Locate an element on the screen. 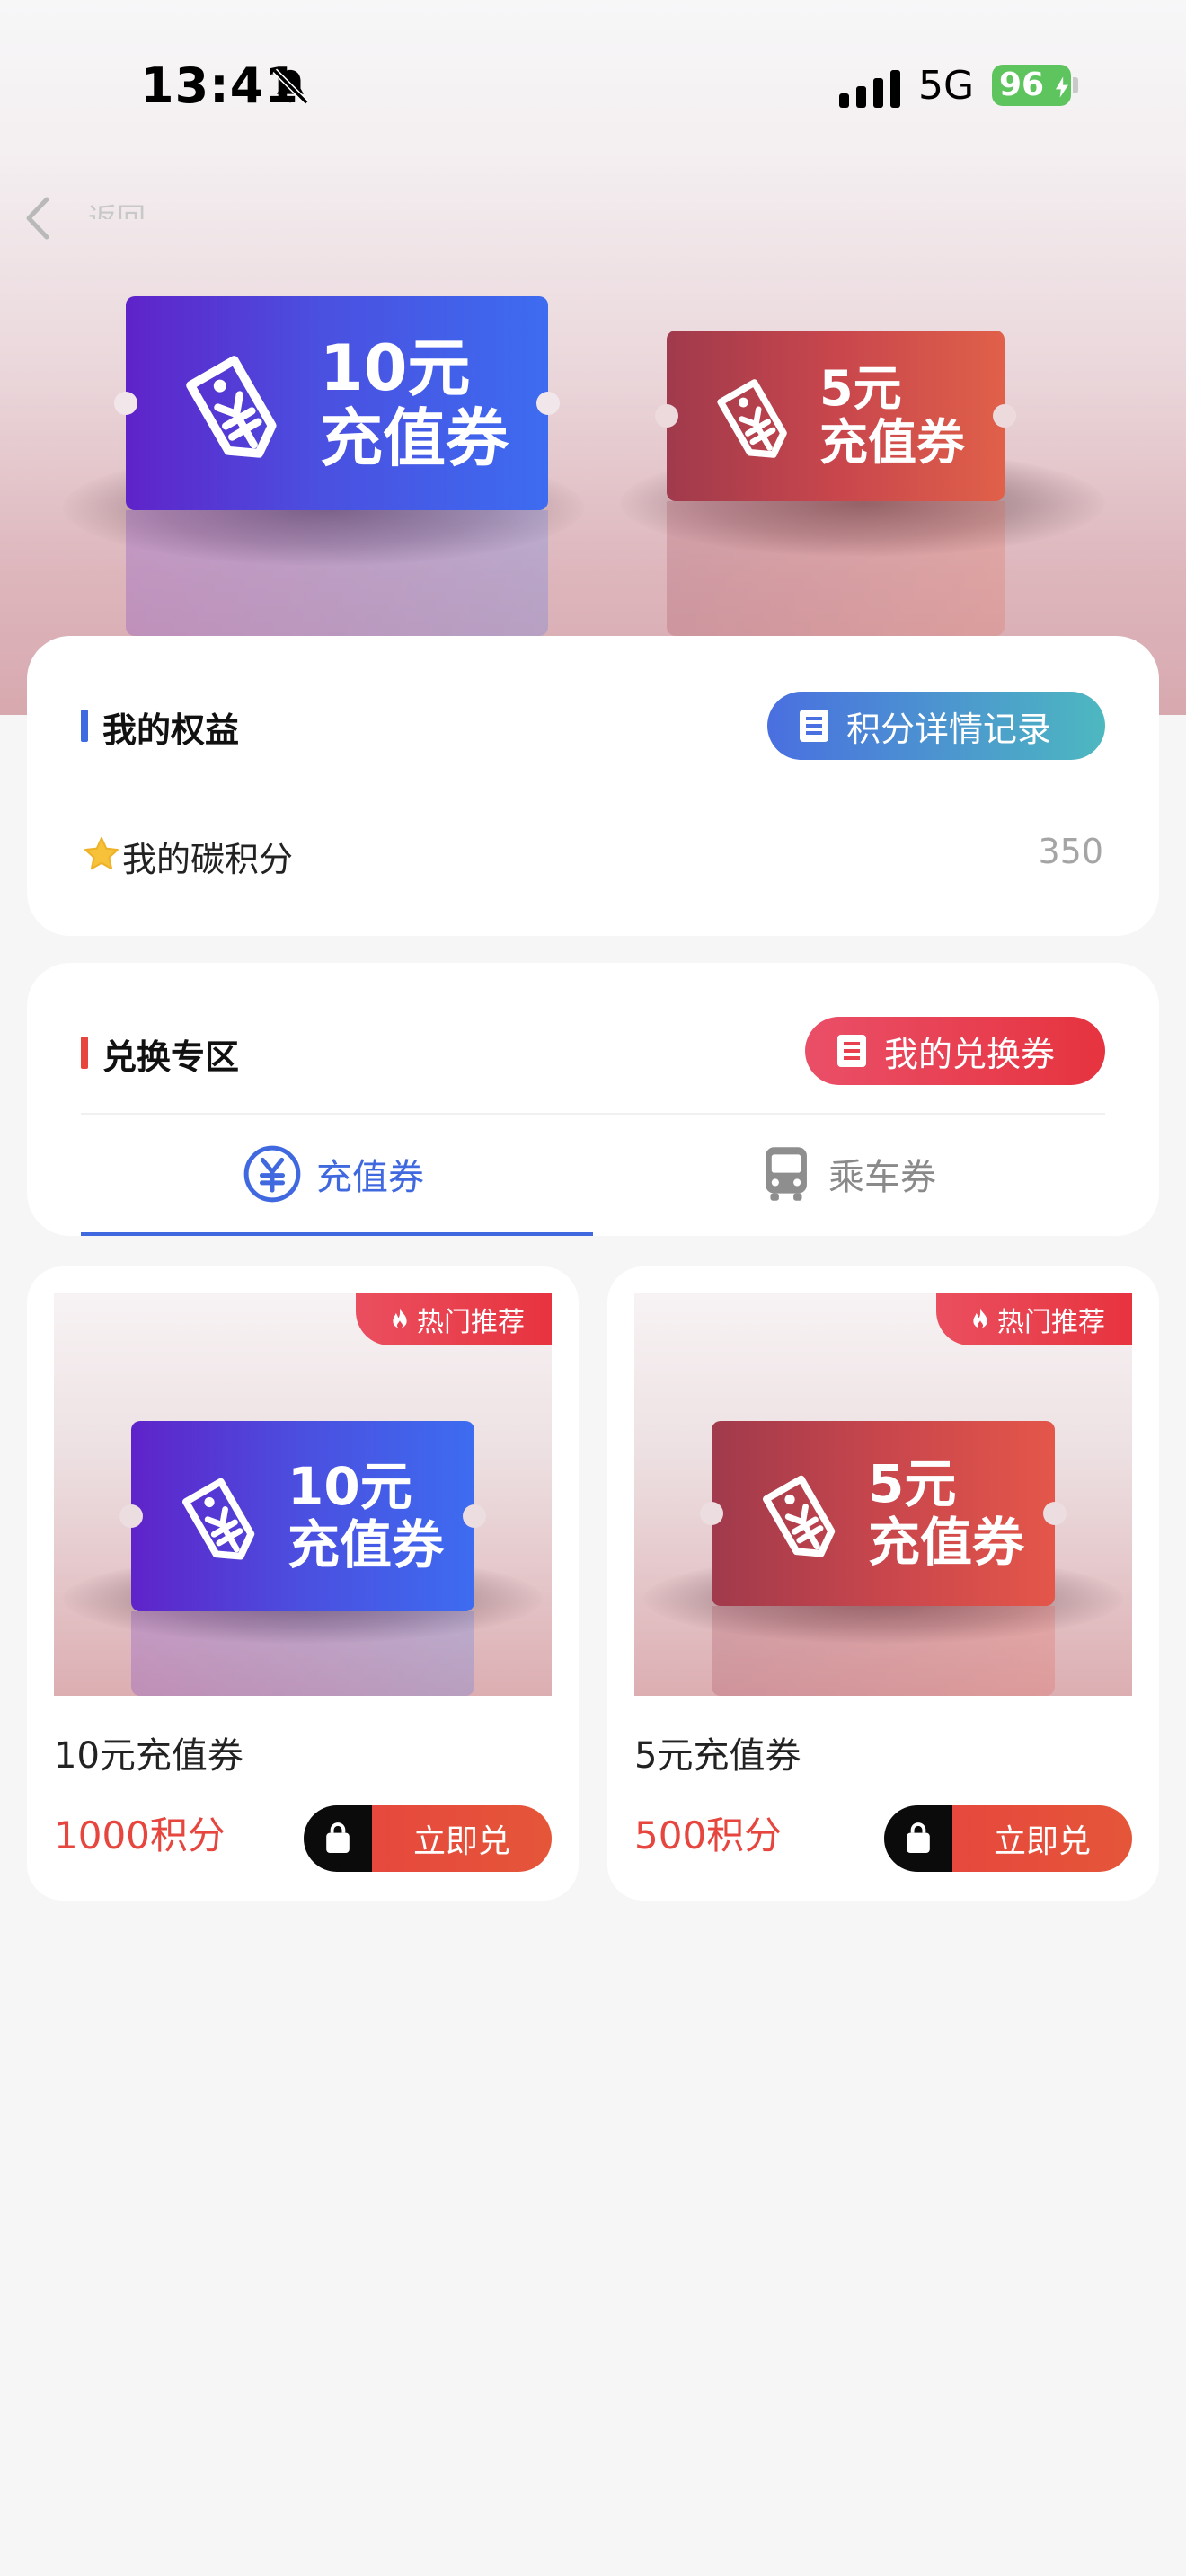  yuan-circle-icon is located at coordinates (272, 1174).